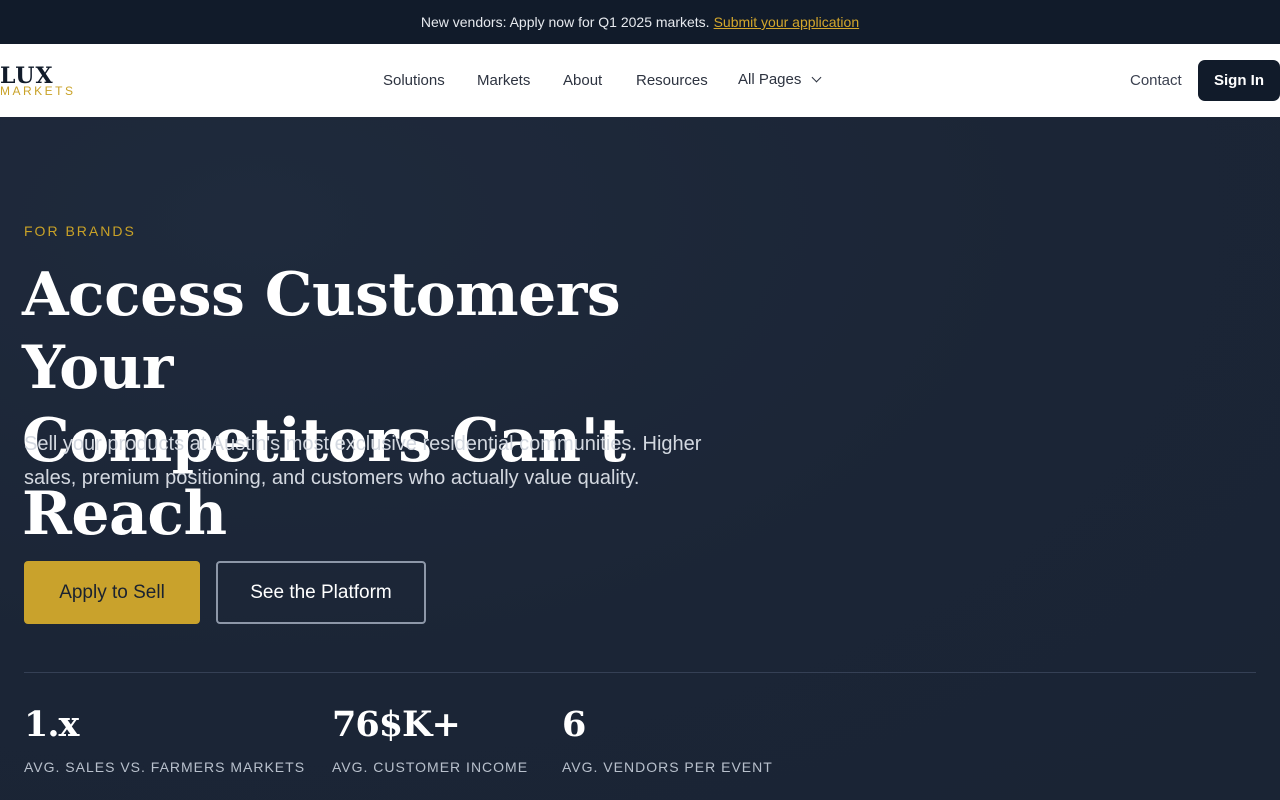 Image resolution: width=1280 pixels, height=800 pixels. What do you see at coordinates (321, 592) in the screenshot?
I see `see-platform-button: See the Platform` at bounding box center [321, 592].